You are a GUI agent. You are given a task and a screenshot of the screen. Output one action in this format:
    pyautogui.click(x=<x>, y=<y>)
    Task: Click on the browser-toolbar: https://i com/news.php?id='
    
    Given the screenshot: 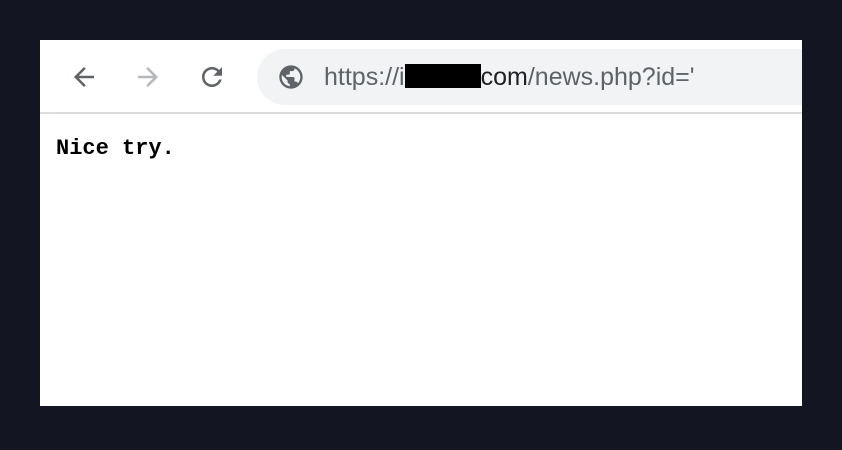 What is the action you would take?
    pyautogui.click(x=421, y=77)
    